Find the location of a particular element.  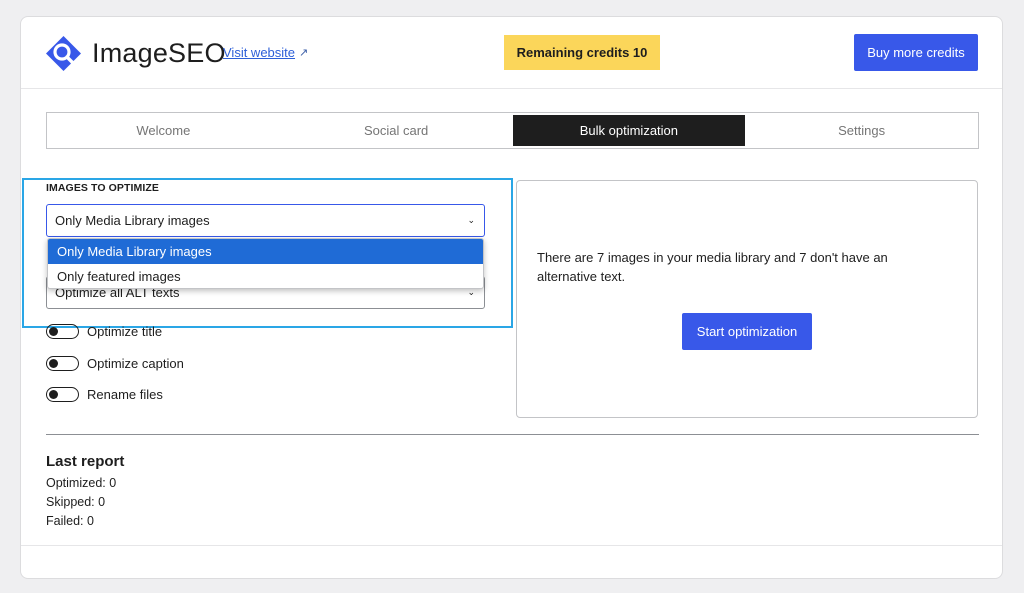

tab-welcome: Welcome is located at coordinates (163, 130).